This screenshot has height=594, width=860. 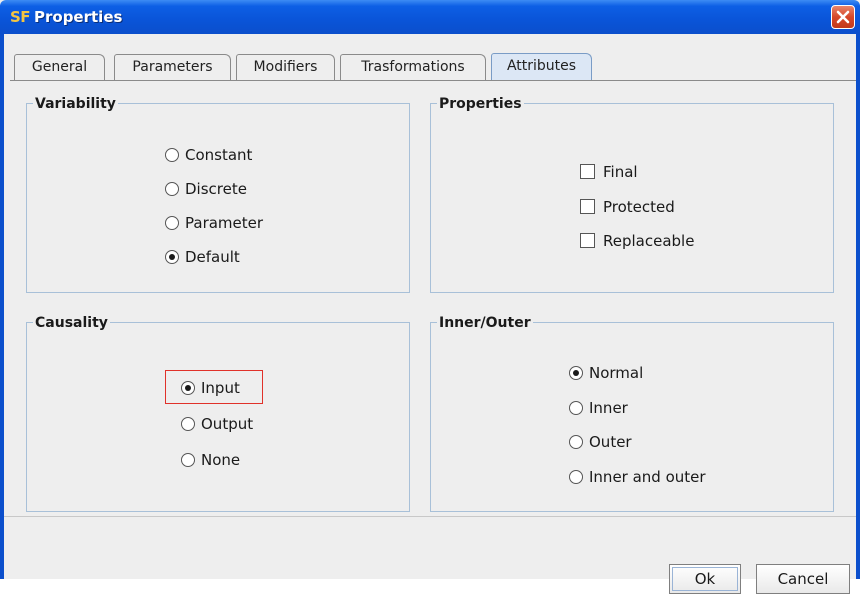 What do you see at coordinates (610, 442) in the screenshot?
I see `radio-outer-label: Outer` at bounding box center [610, 442].